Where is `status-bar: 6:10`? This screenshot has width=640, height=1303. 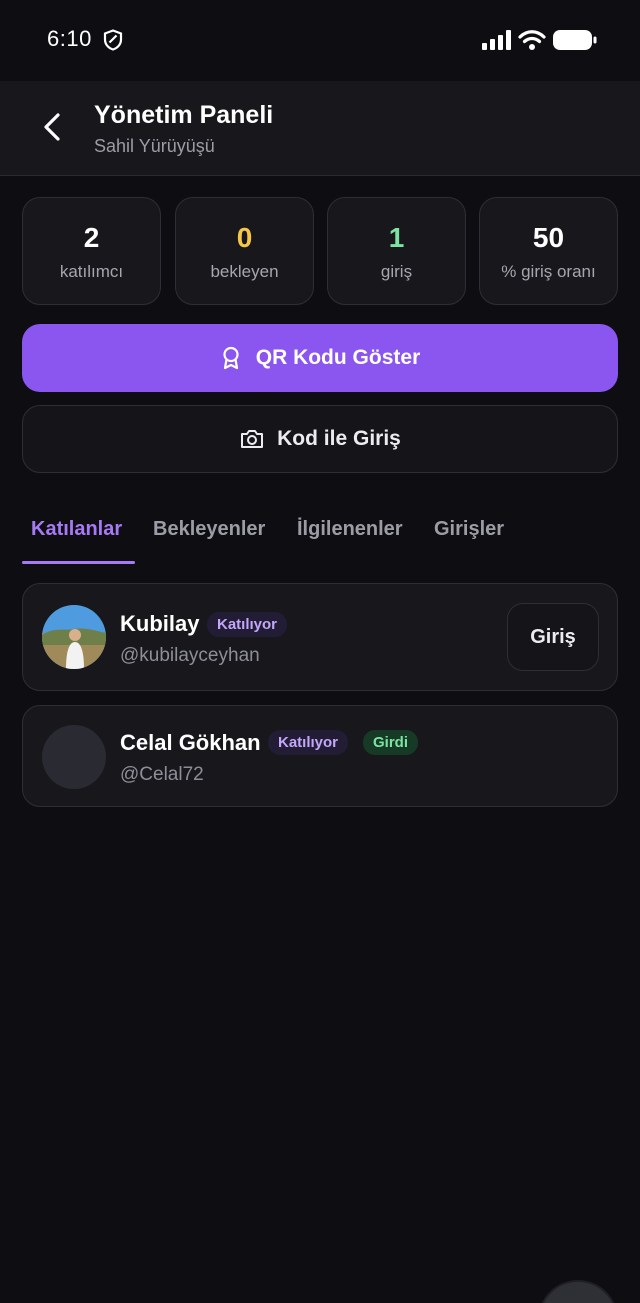 status-bar: 6:10 is located at coordinates (320, 40).